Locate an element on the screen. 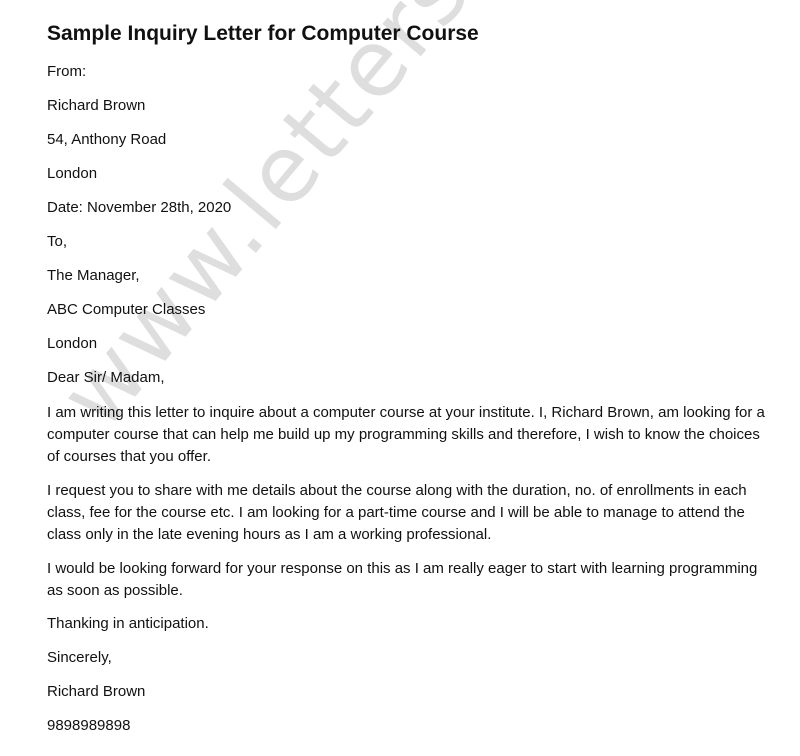 This screenshot has width=800, height=756. closing-sign-off: Sincerely, is located at coordinates (79, 657).